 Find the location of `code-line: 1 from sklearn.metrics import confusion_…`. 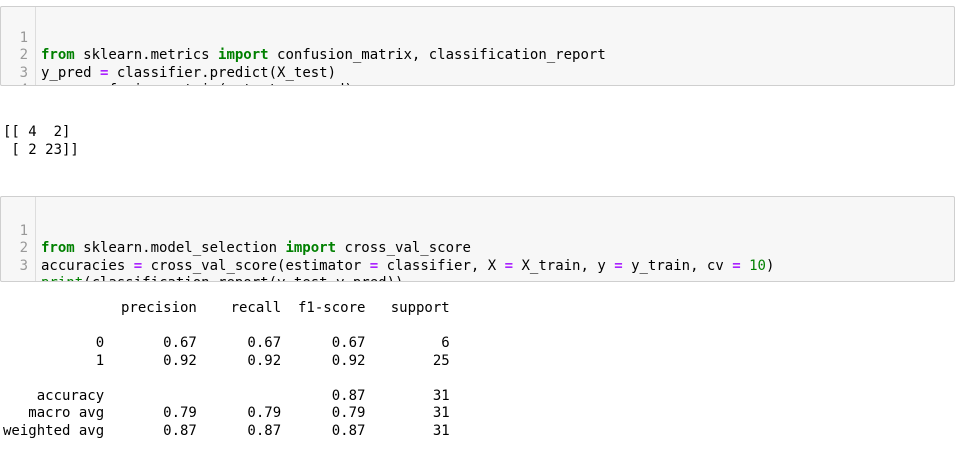

code-line: 1 from sklearn.metrics import confusion_… is located at coordinates (477, 38).